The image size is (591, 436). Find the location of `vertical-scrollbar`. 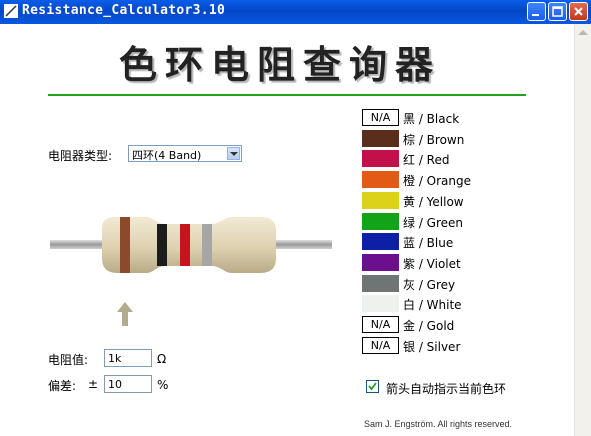

vertical-scrollbar is located at coordinates (582, 230).